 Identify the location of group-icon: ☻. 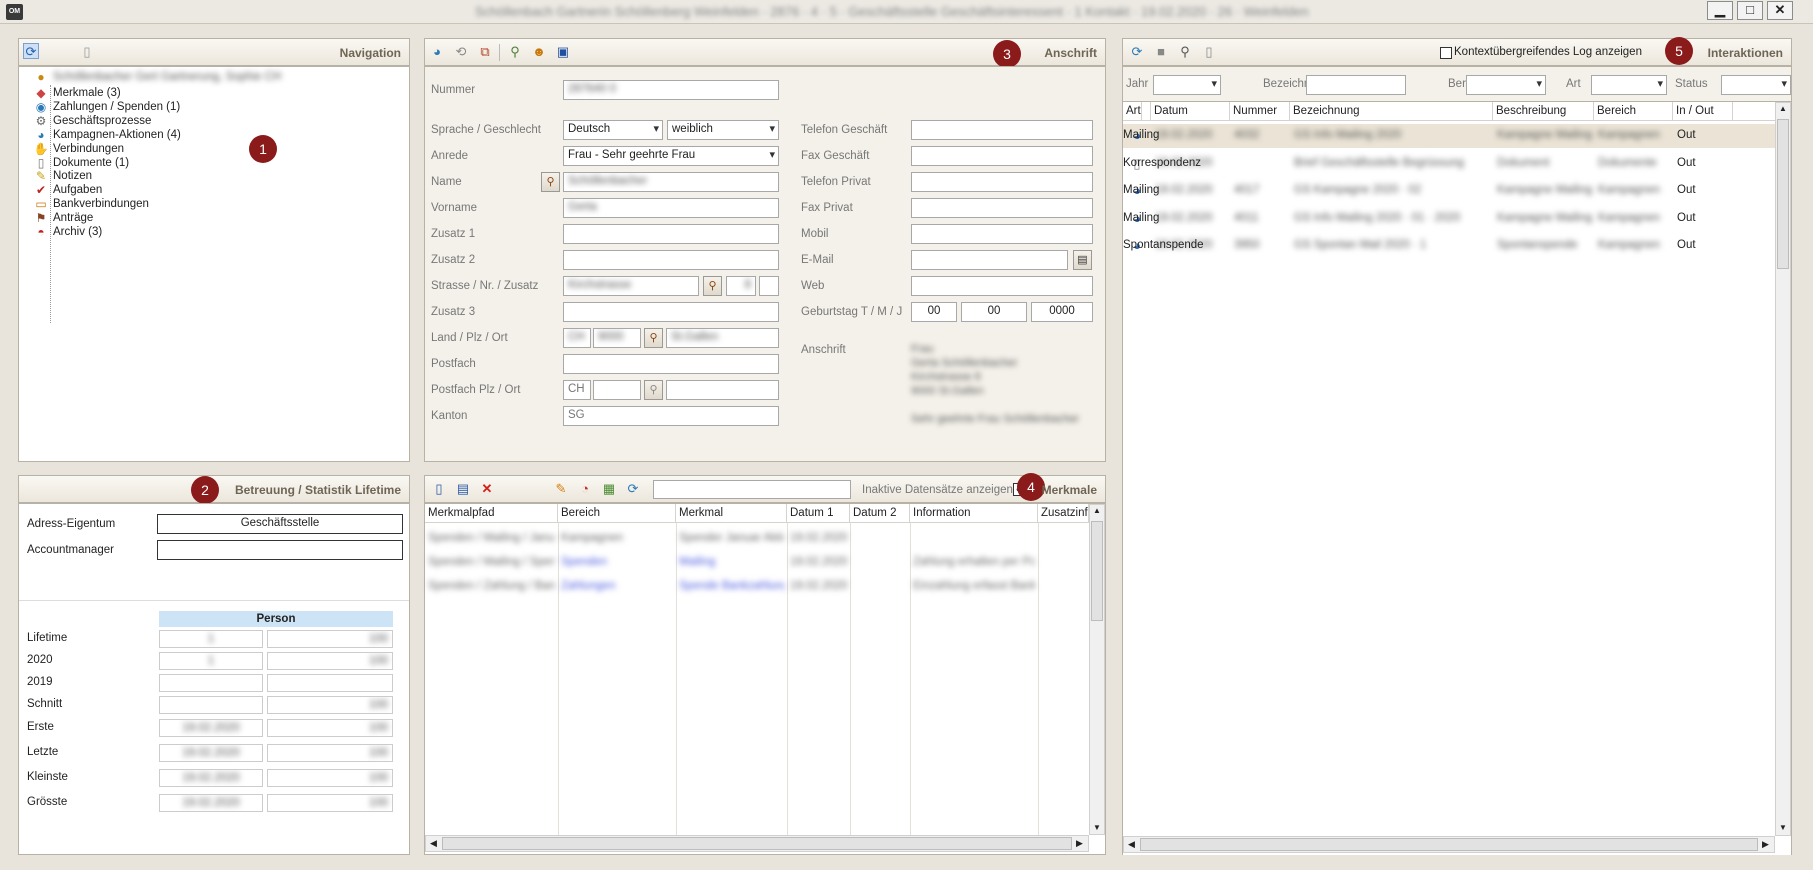
(539, 52).